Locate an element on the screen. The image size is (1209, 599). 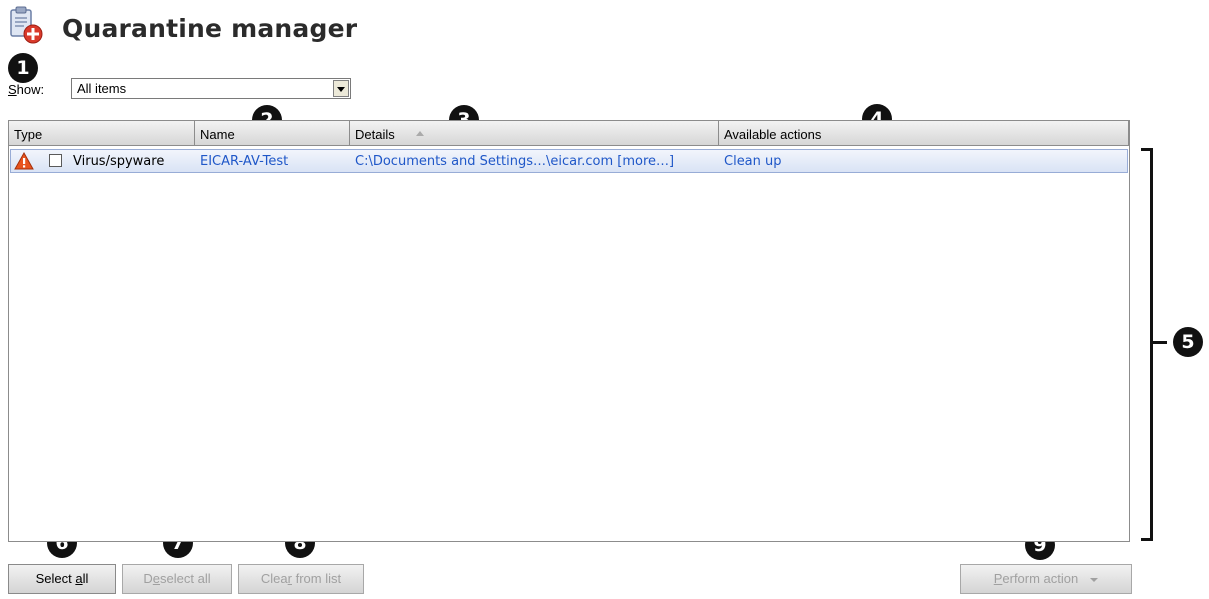
row-action-link: Clean up is located at coordinates (753, 161).